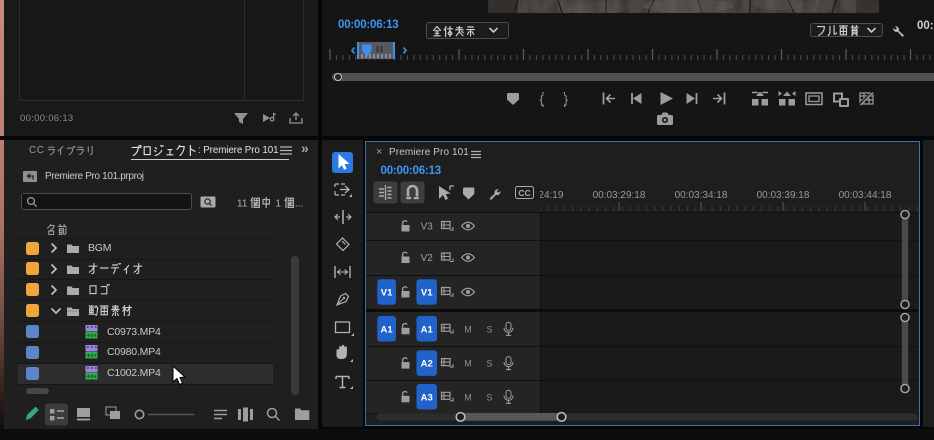 Image resolution: width=934 pixels, height=440 pixels. Describe the element at coordinates (427, 227) in the screenshot. I see `svg-text: V3` at that location.